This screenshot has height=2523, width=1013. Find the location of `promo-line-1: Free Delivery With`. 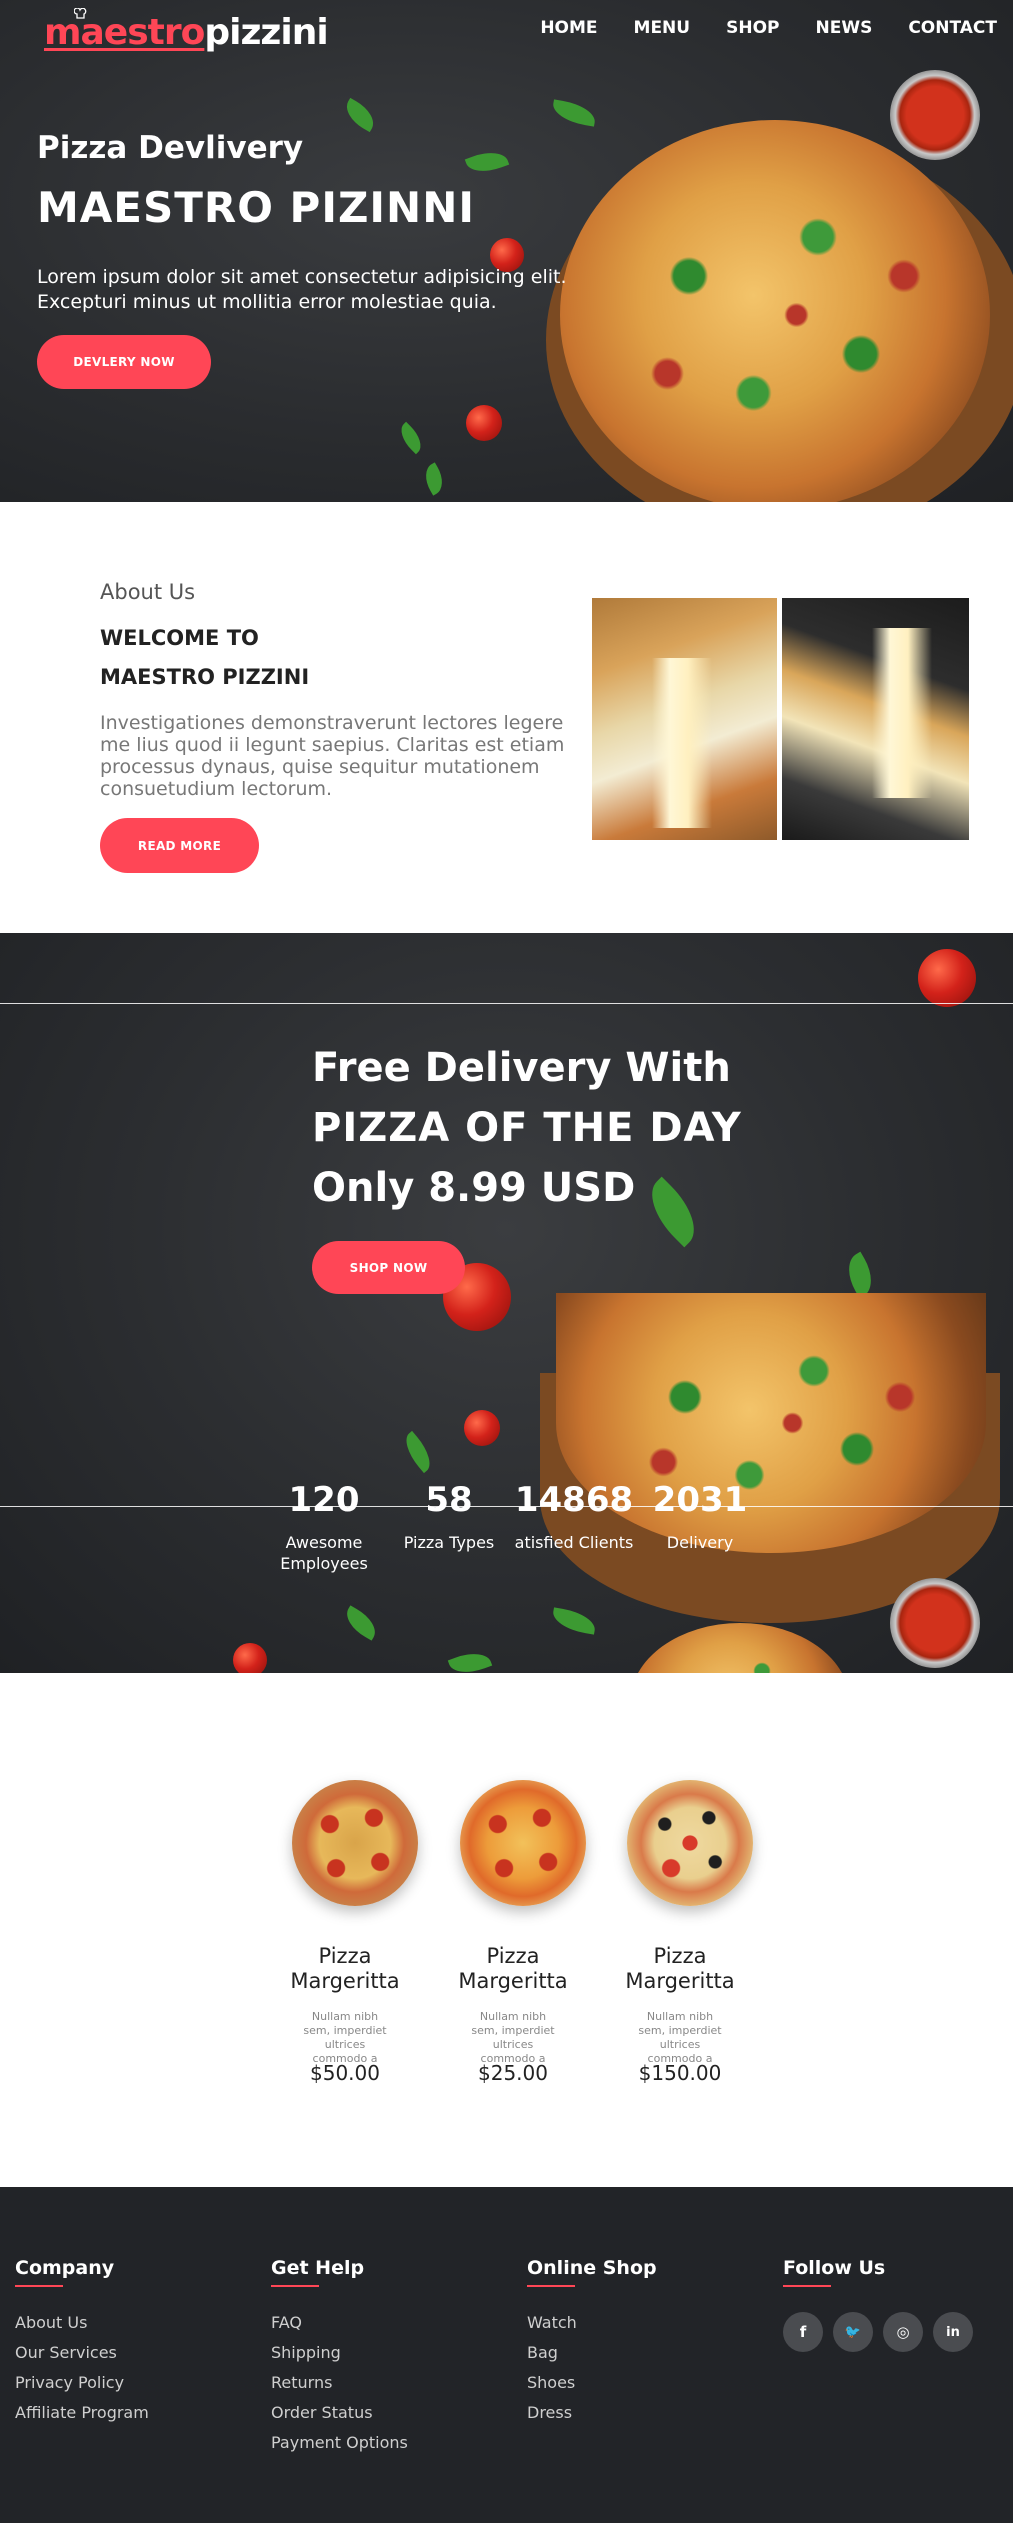

promo-line-1: Free Delivery With is located at coordinates (521, 1068).